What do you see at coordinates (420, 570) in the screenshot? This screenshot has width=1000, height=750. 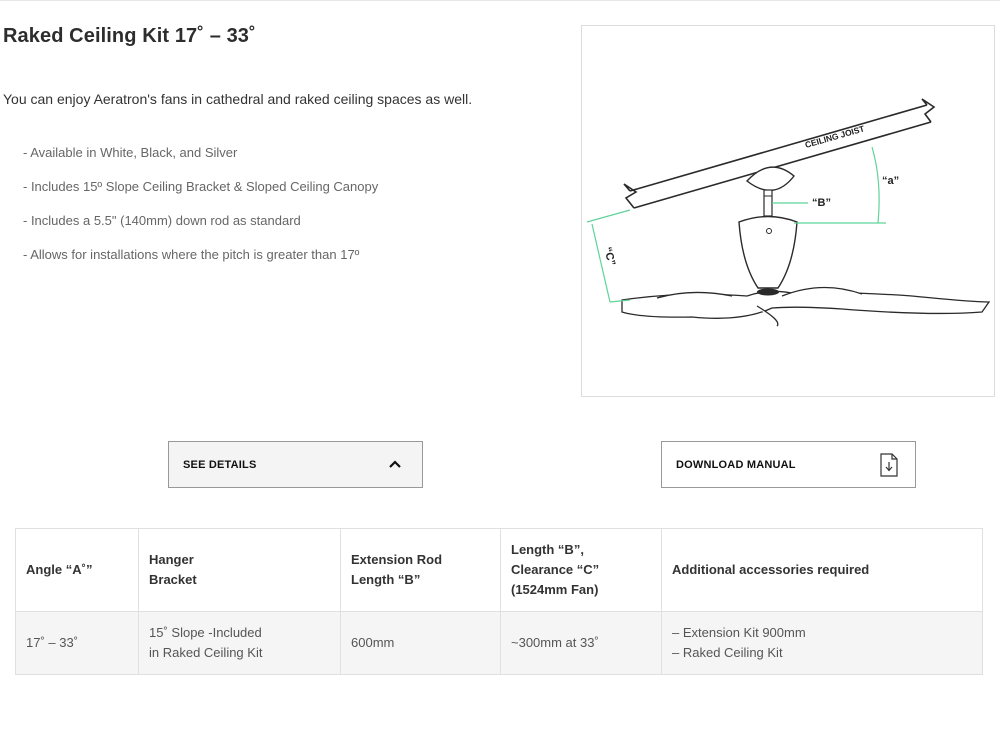 I see `header-extension-rod: Extension Rod Length “B”` at bounding box center [420, 570].